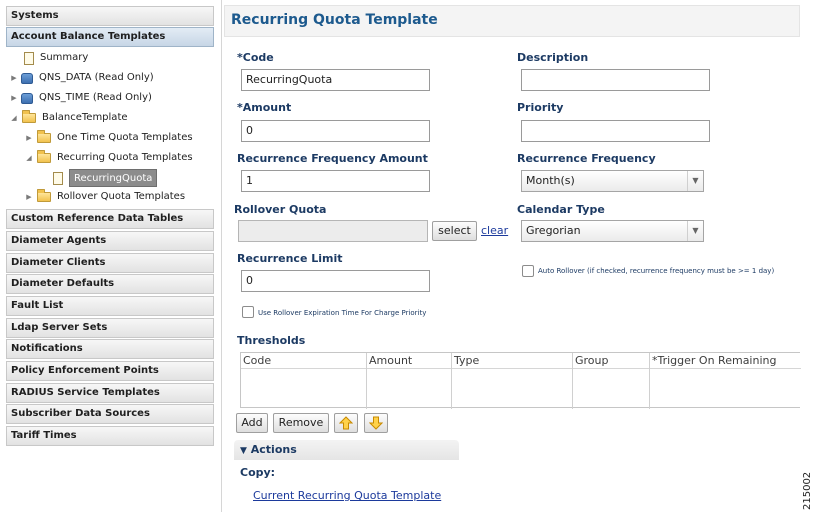  What do you see at coordinates (85, 117) in the screenshot?
I see `tree-item-label: BalanceTemplate` at bounding box center [85, 117].